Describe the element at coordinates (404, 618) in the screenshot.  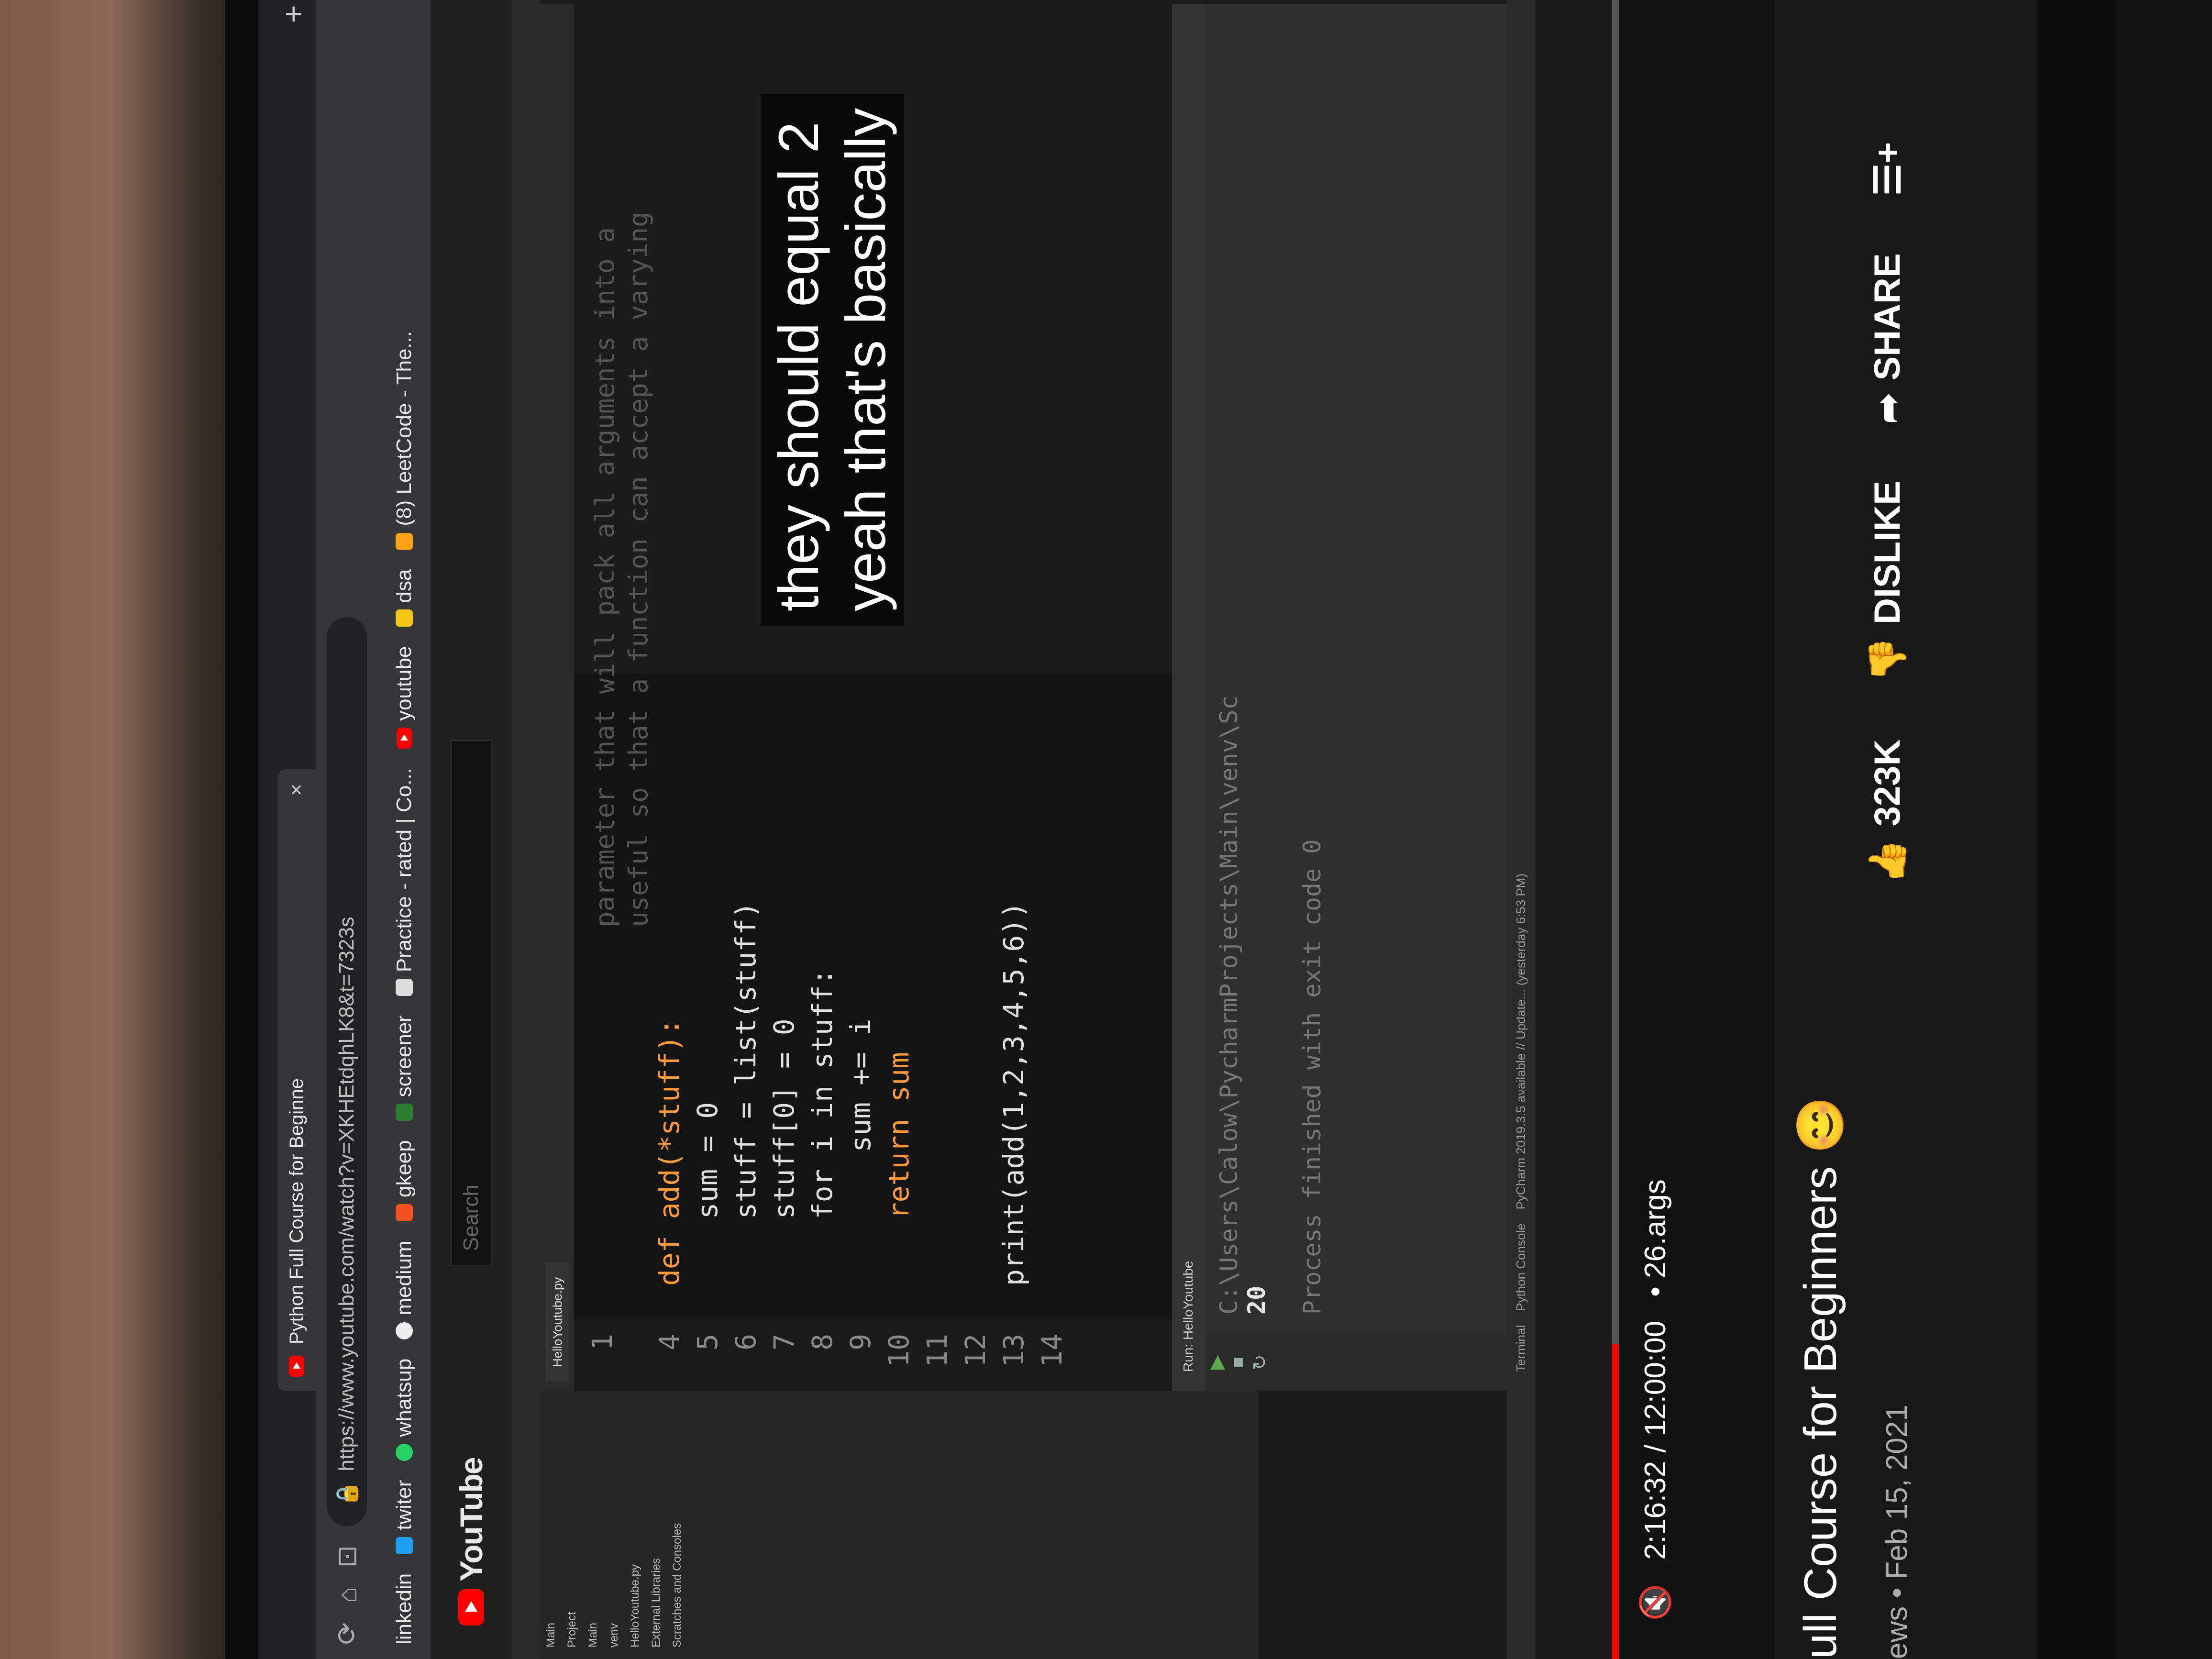
I see `folder-icon` at that location.